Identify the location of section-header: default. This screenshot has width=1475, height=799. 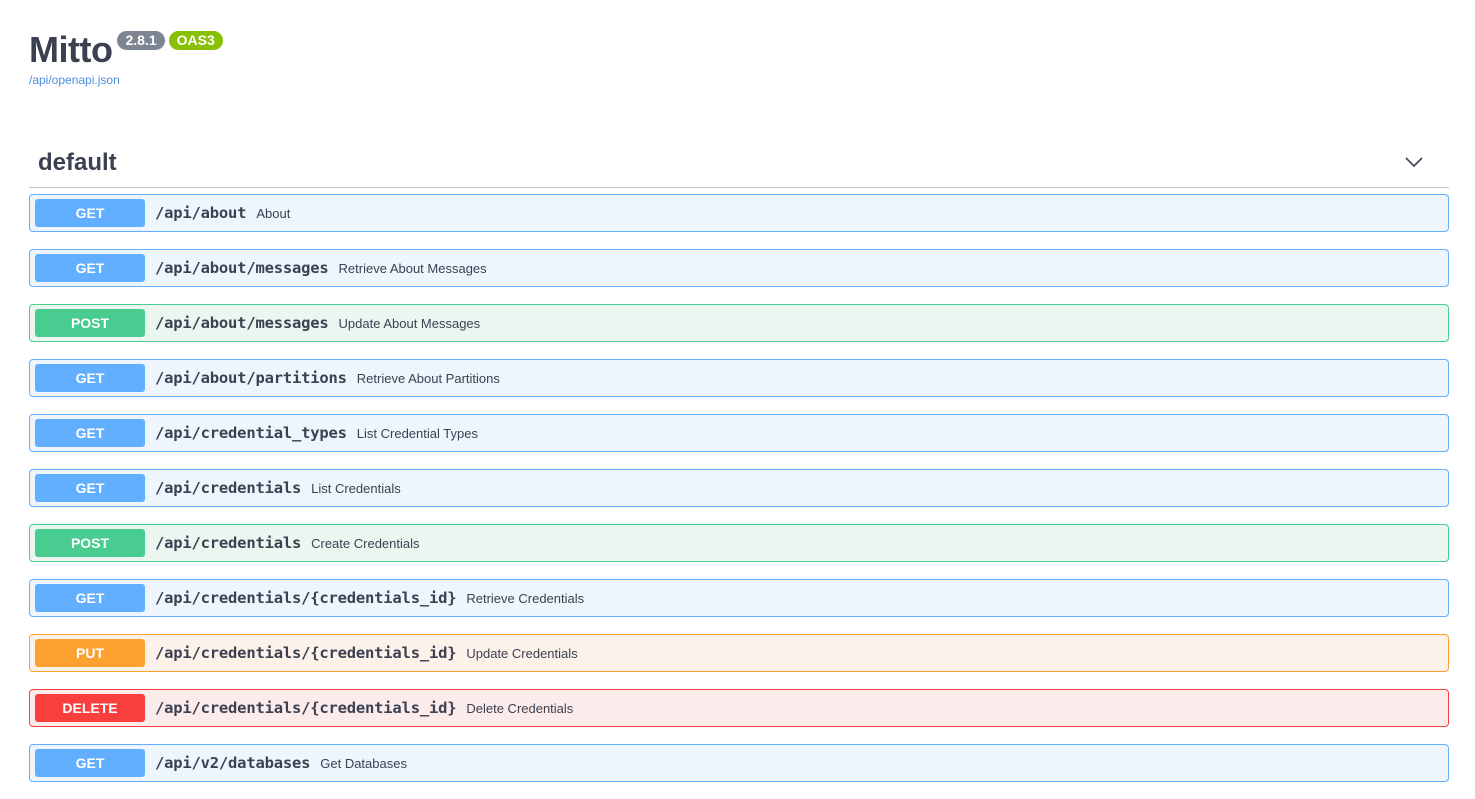
(739, 164).